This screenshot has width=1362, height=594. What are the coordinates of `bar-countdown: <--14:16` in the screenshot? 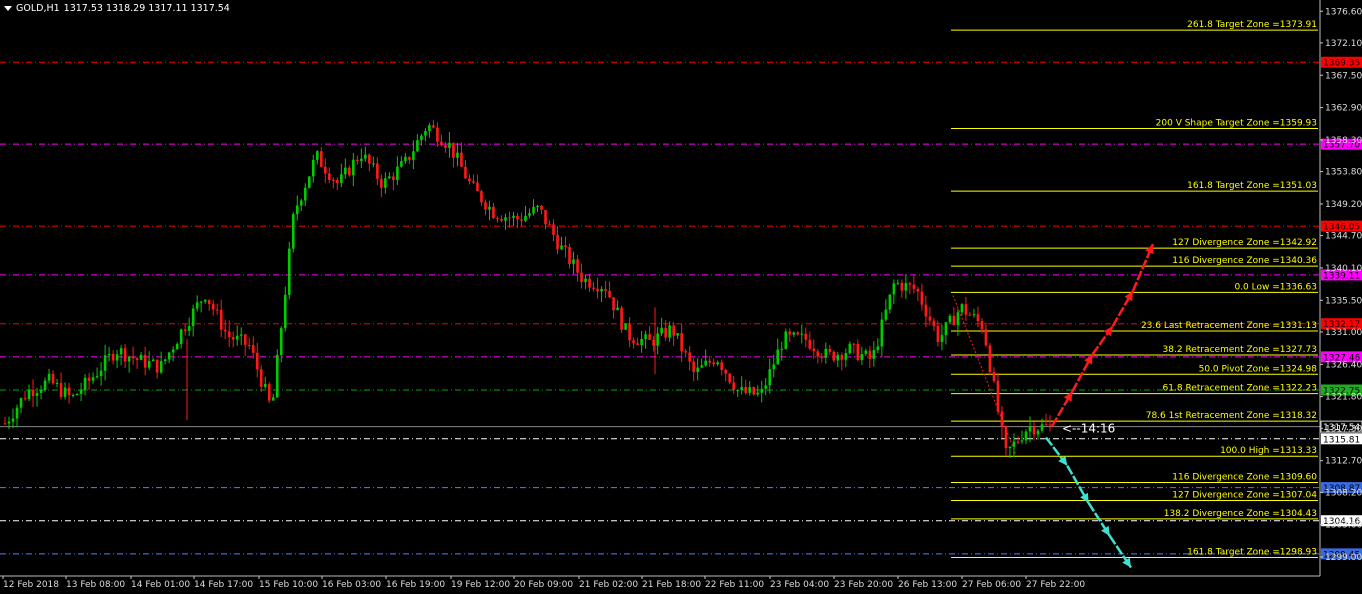 It's located at (1088, 429).